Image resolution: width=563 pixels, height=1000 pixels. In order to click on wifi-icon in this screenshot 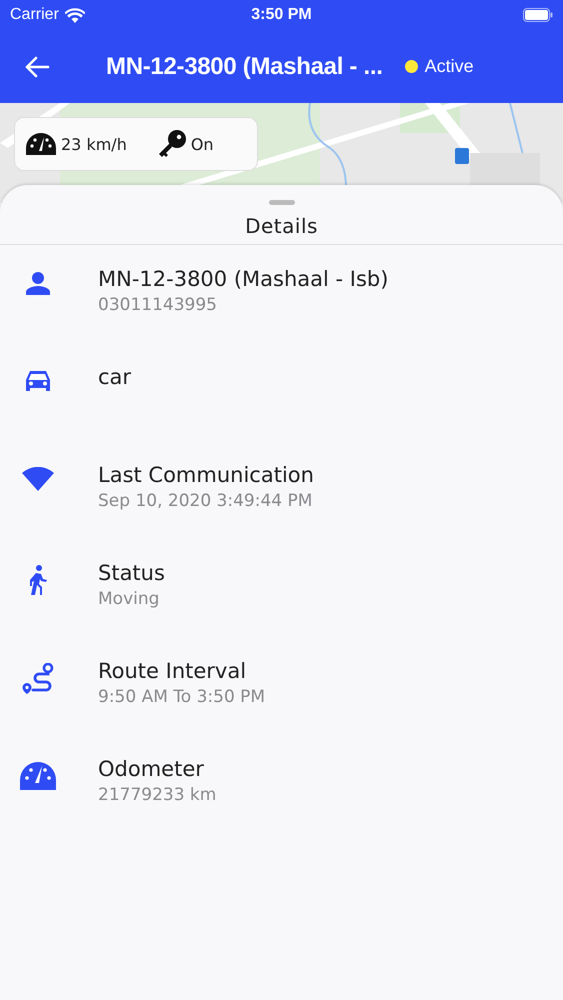, I will do `click(74, 15)`.